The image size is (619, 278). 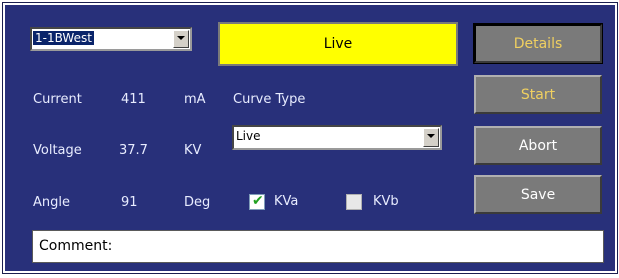 What do you see at coordinates (538, 145) in the screenshot?
I see `abort-button: Abort` at bounding box center [538, 145].